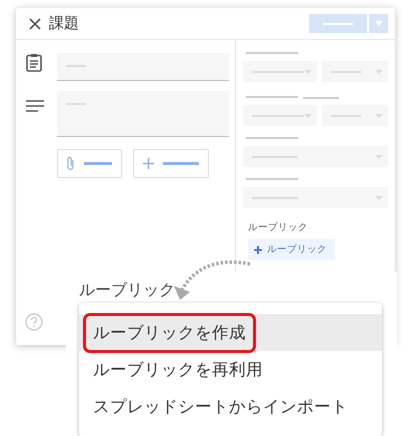 Image resolution: width=410 pixels, height=436 pixels. I want to click on menu-item: ルーブリックを再利用, so click(230, 369).